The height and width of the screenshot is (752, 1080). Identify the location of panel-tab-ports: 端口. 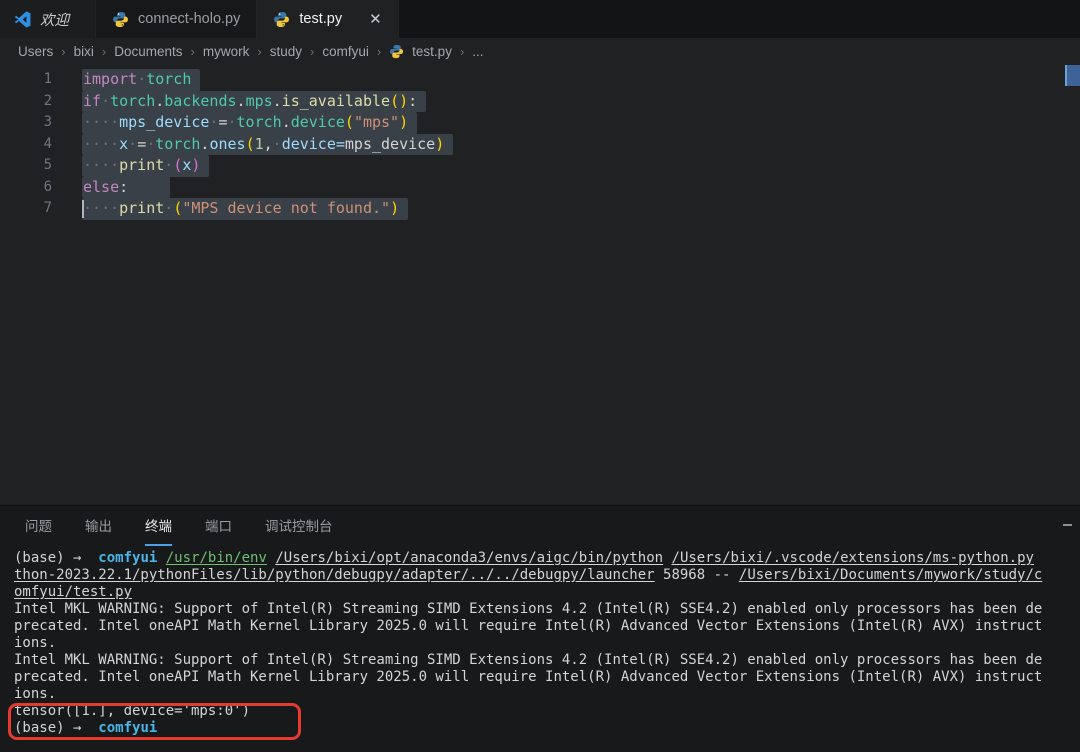
(218, 526).